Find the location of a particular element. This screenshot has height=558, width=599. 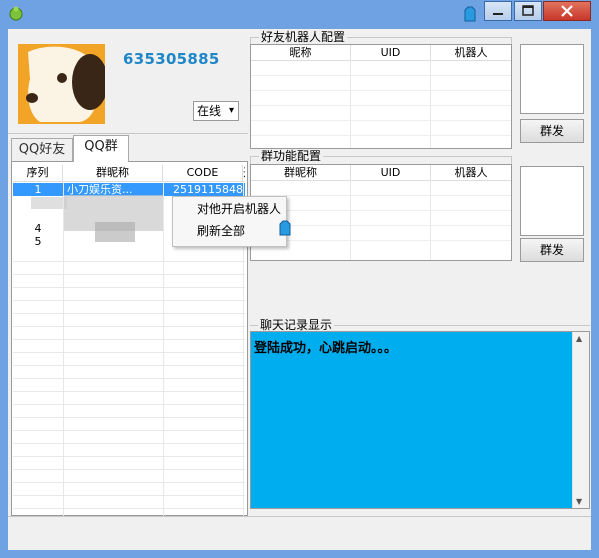

column-header-seq: 序列 is located at coordinates (38, 173).